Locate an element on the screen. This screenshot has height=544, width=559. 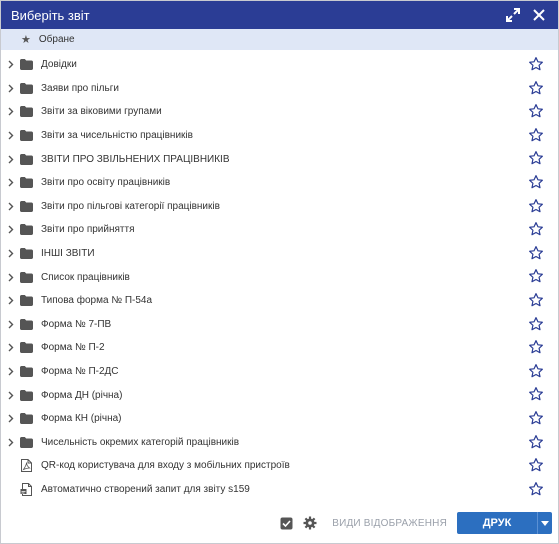
list-item-label: Звіти за віковими групами is located at coordinates (101, 112).